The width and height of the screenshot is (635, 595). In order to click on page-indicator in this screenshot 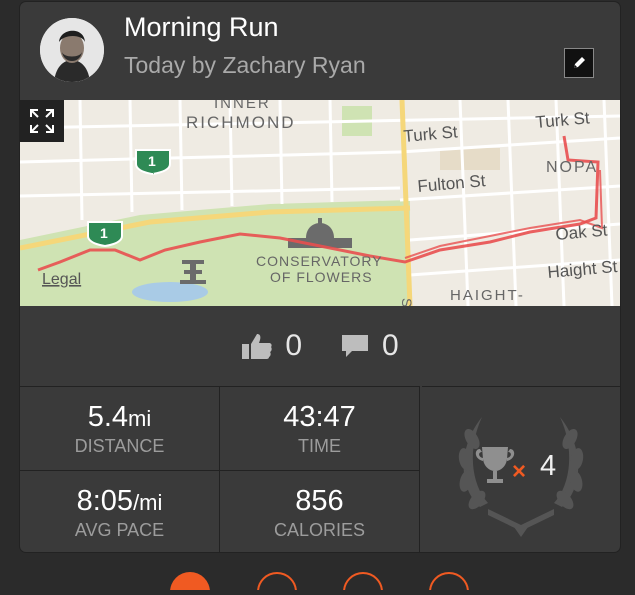, I will do `click(317, 582)`.